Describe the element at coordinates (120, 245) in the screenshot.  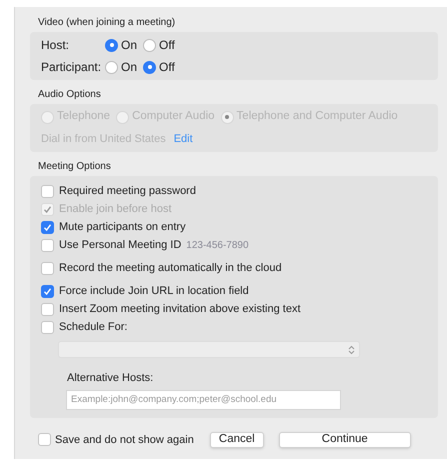
I see `checkbox-label: Use Personal Meeting ID` at that location.